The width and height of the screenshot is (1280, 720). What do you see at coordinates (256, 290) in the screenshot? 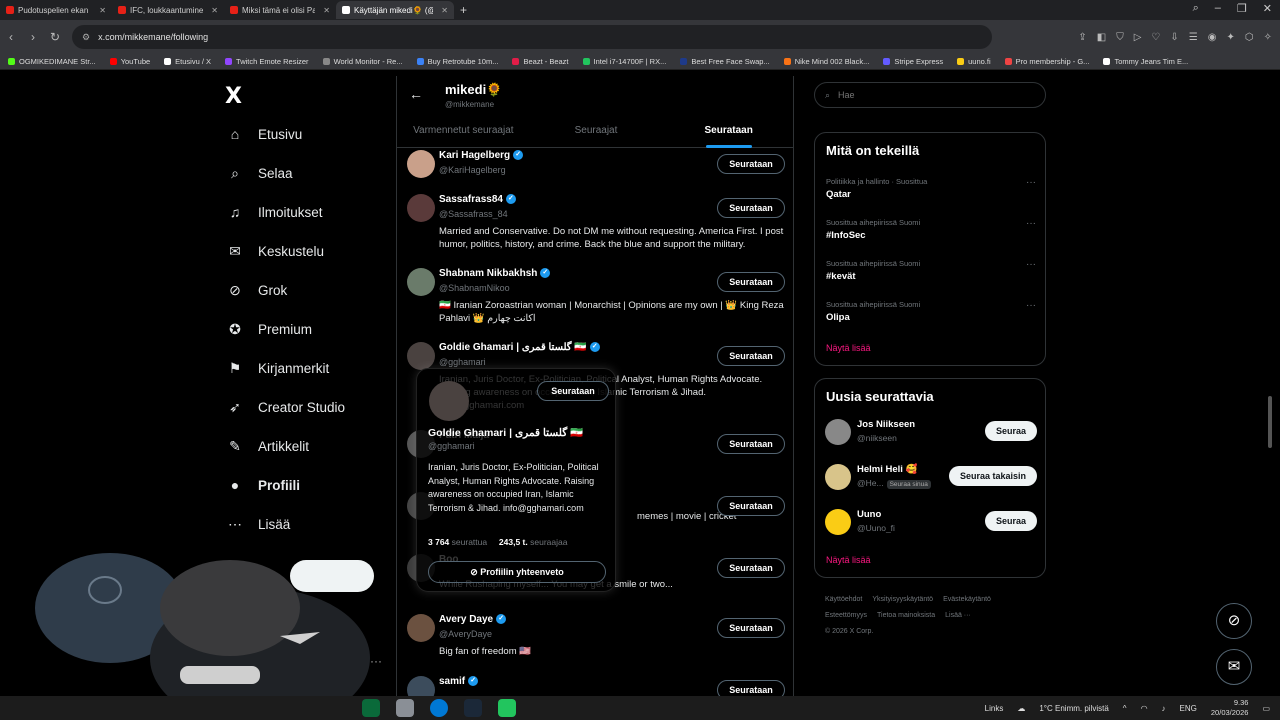
I see `nav-item-grok: ⊘ Grok` at bounding box center [256, 290].